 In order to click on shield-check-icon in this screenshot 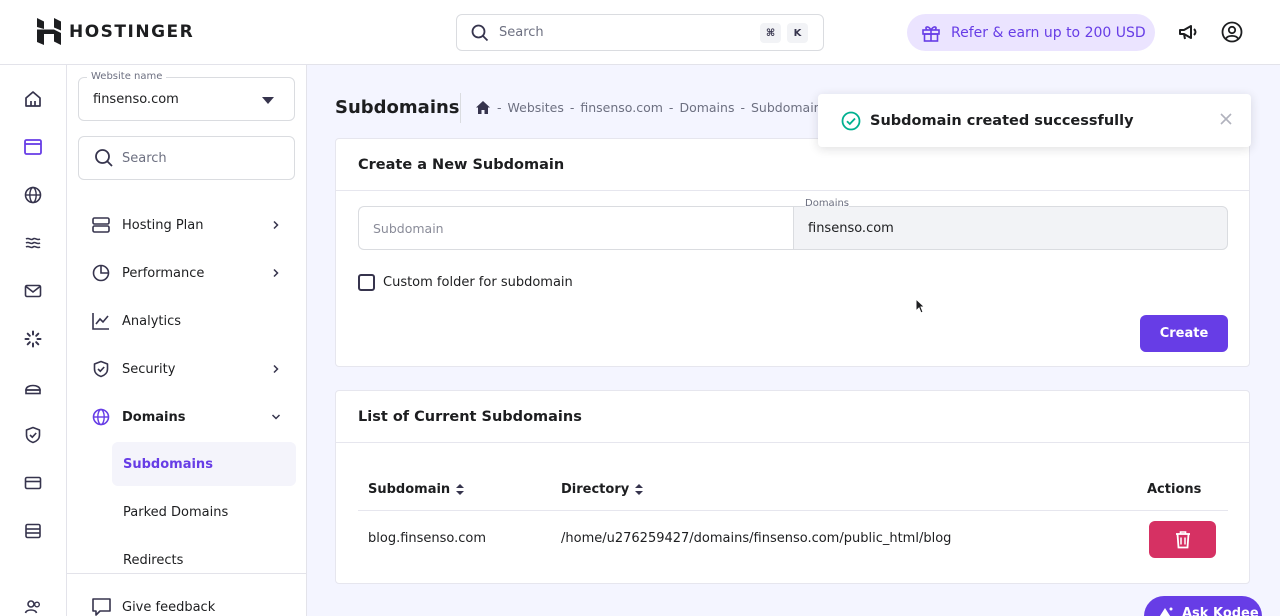, I will do `click(33, 435)`.